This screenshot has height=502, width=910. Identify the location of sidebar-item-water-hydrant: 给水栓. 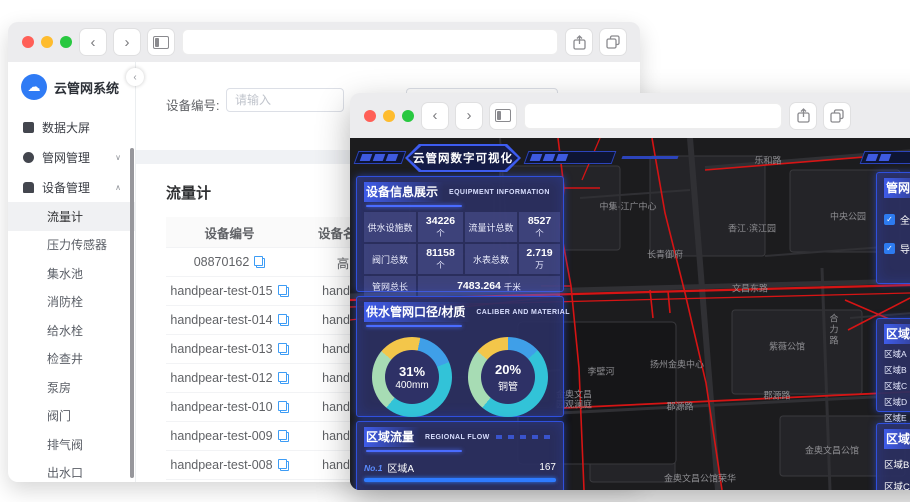
(71, 330).